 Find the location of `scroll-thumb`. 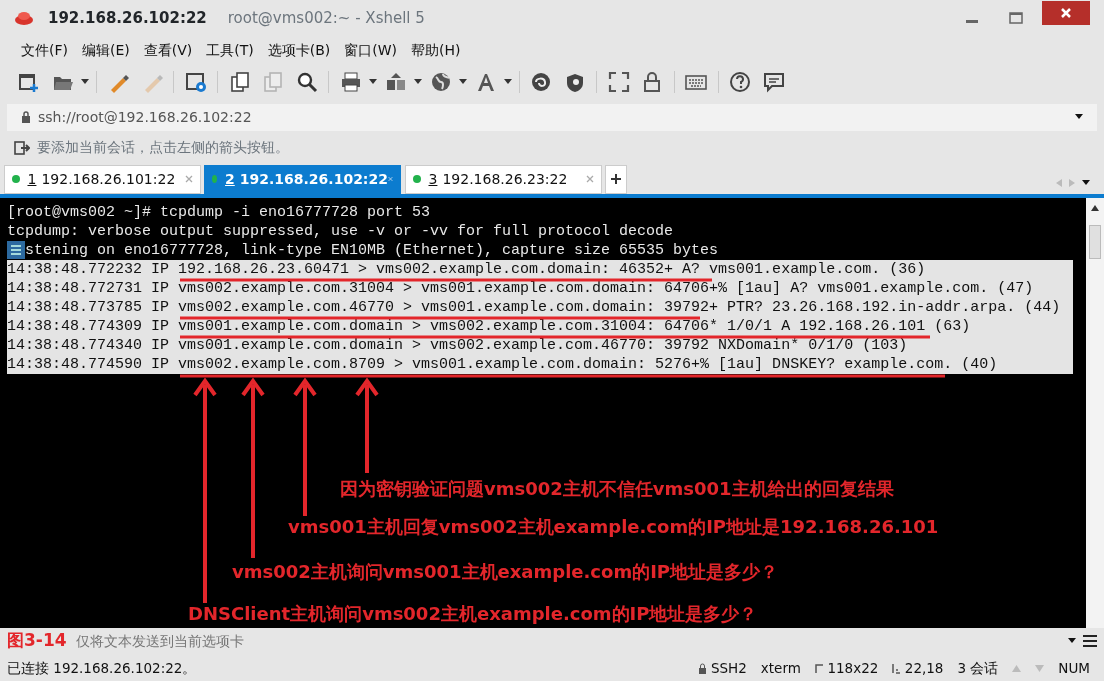

scroll-thumb is located at coordinates (1095, 241).